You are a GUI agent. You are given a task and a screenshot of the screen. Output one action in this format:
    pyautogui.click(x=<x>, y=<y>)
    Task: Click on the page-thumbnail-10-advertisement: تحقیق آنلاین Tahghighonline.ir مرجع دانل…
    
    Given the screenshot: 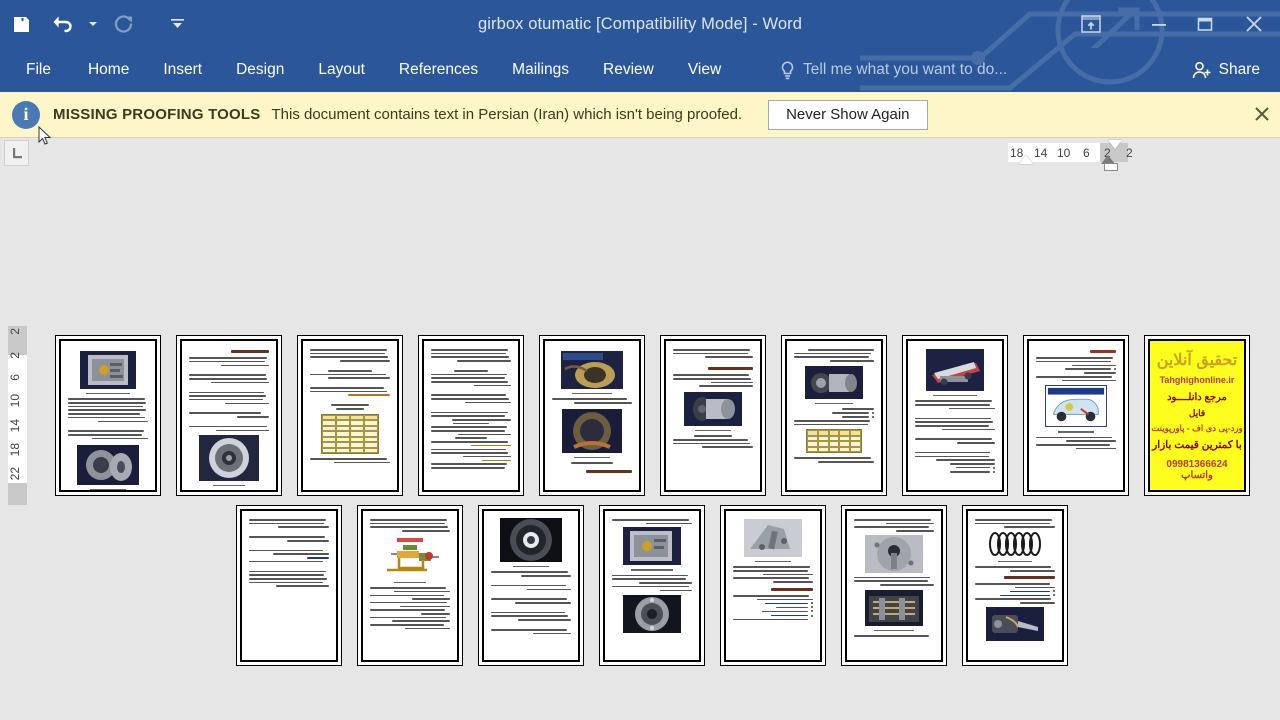 What is the action you would take?
    pyautogui.click(x=1197, y=415)
    